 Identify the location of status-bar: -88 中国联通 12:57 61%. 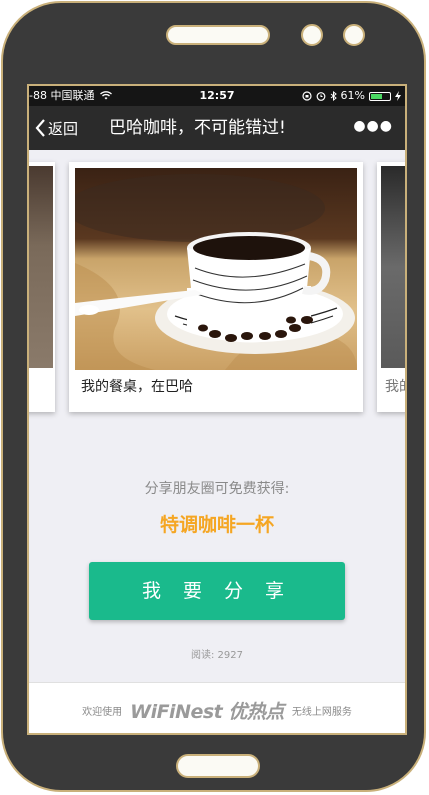
(217, 96).